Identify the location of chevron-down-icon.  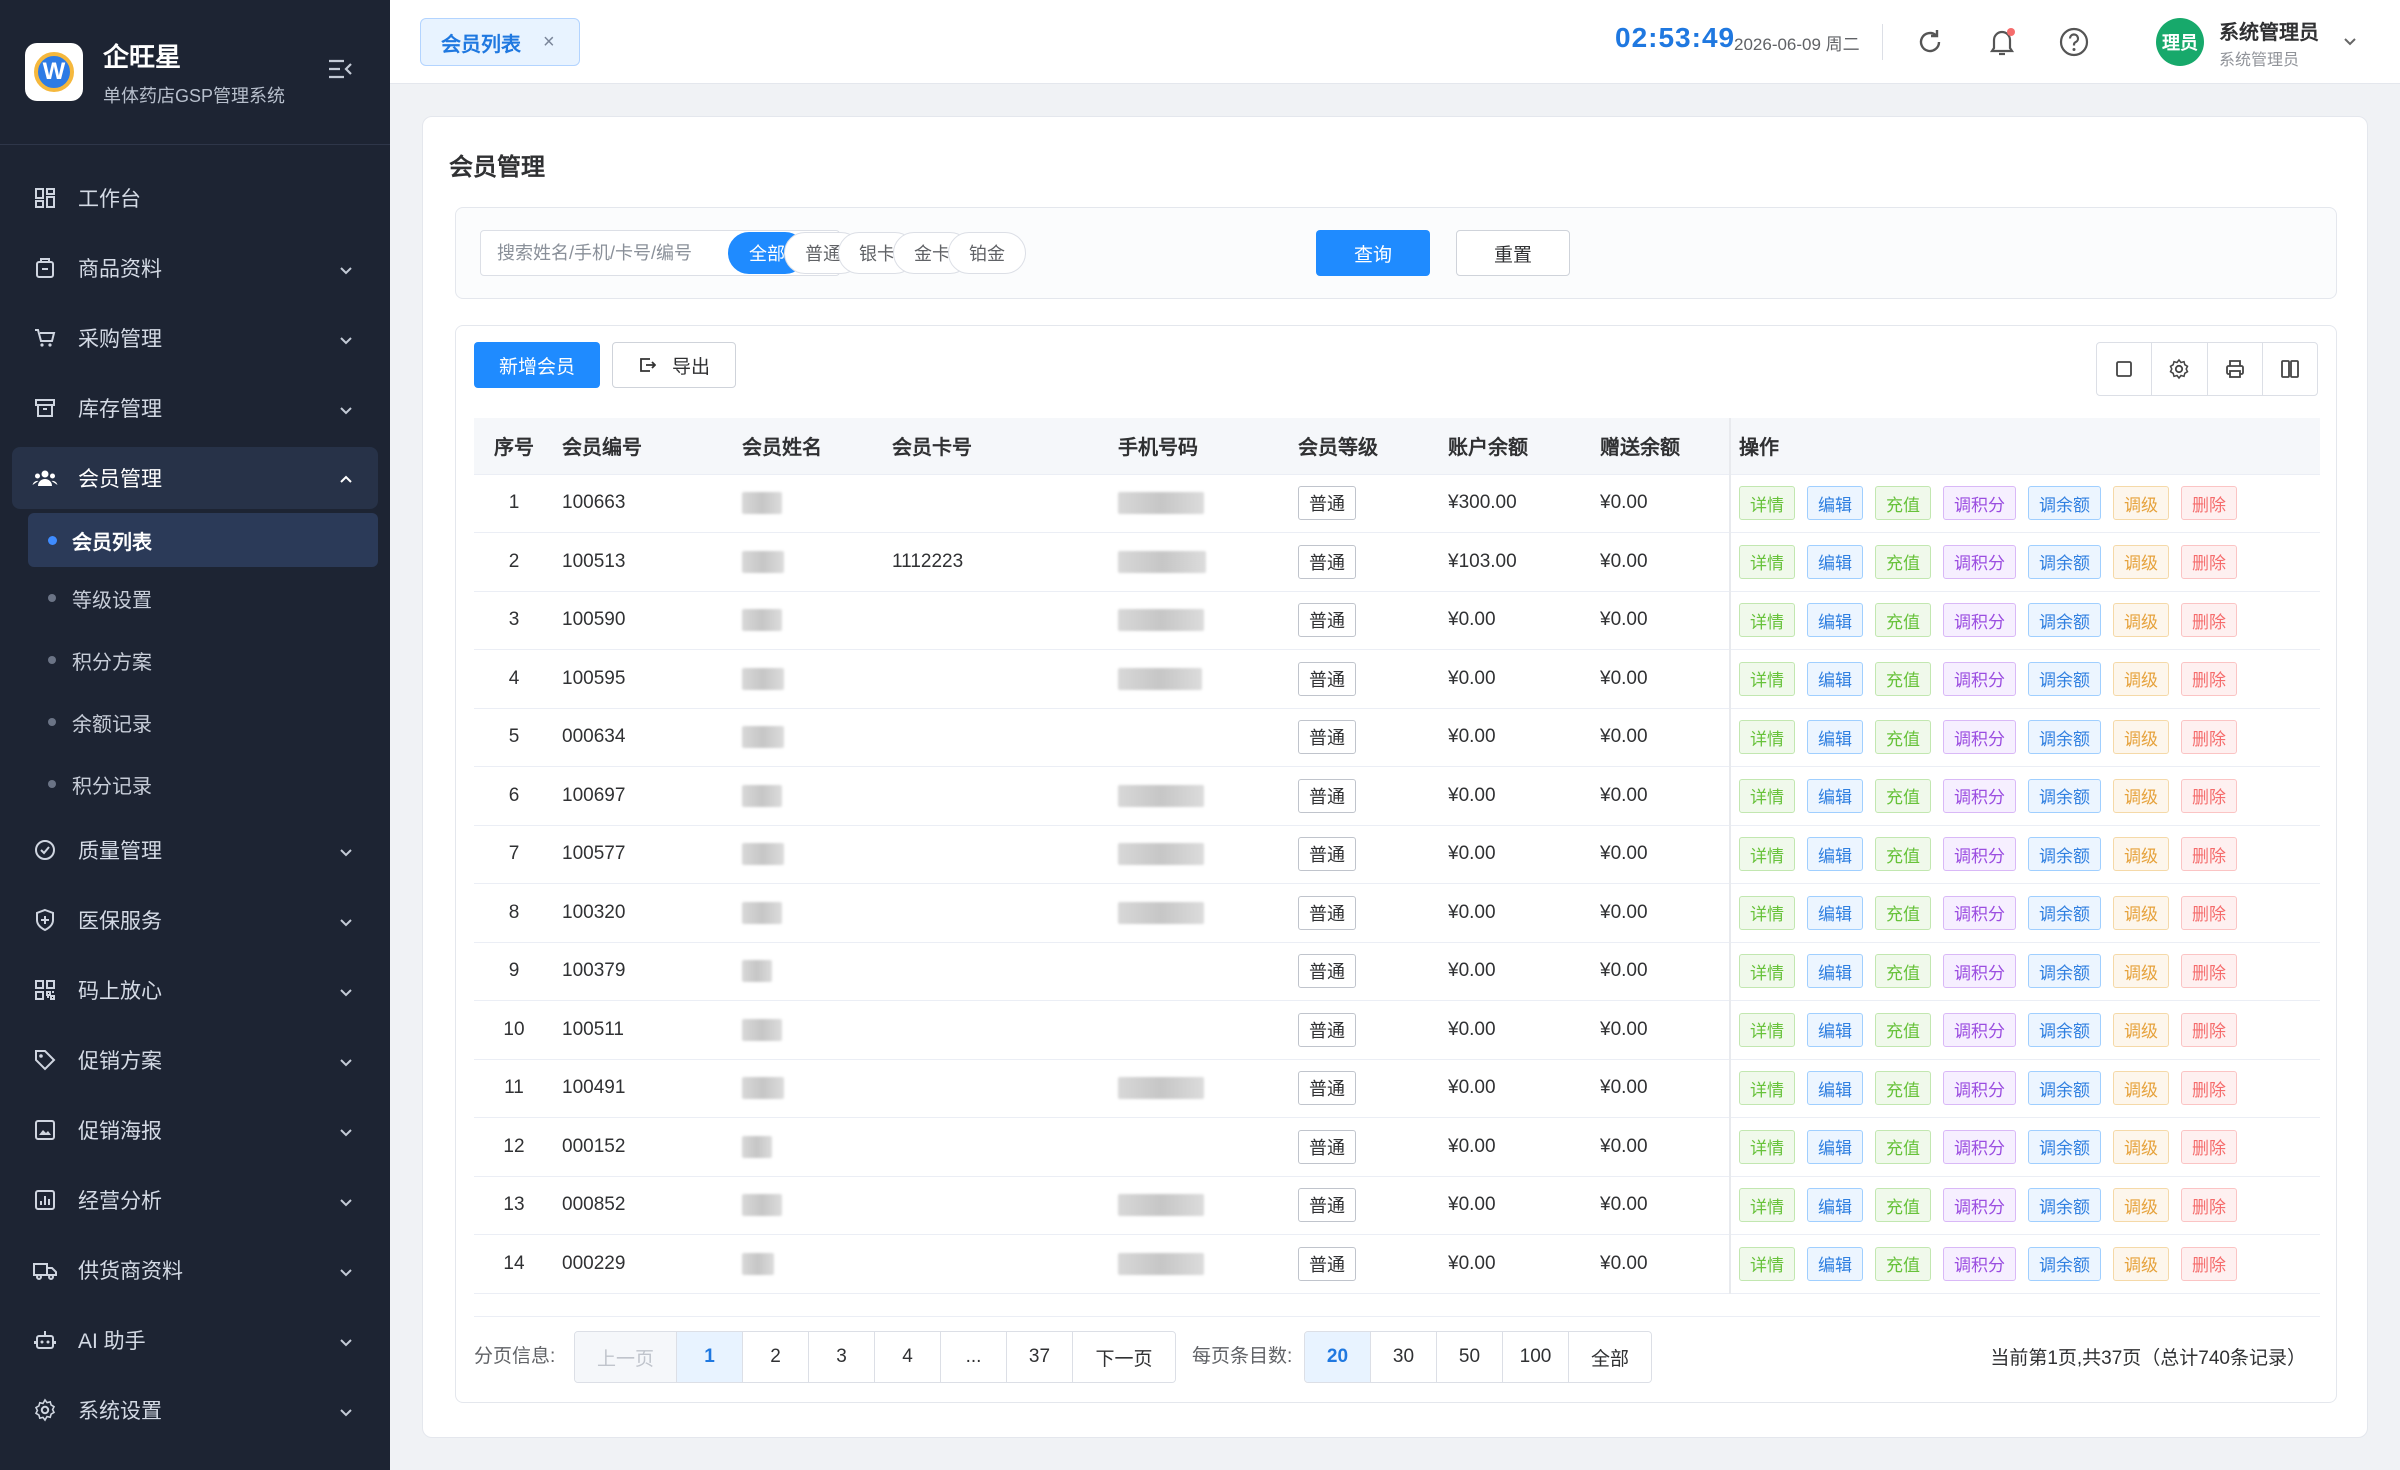
(2350, 40).